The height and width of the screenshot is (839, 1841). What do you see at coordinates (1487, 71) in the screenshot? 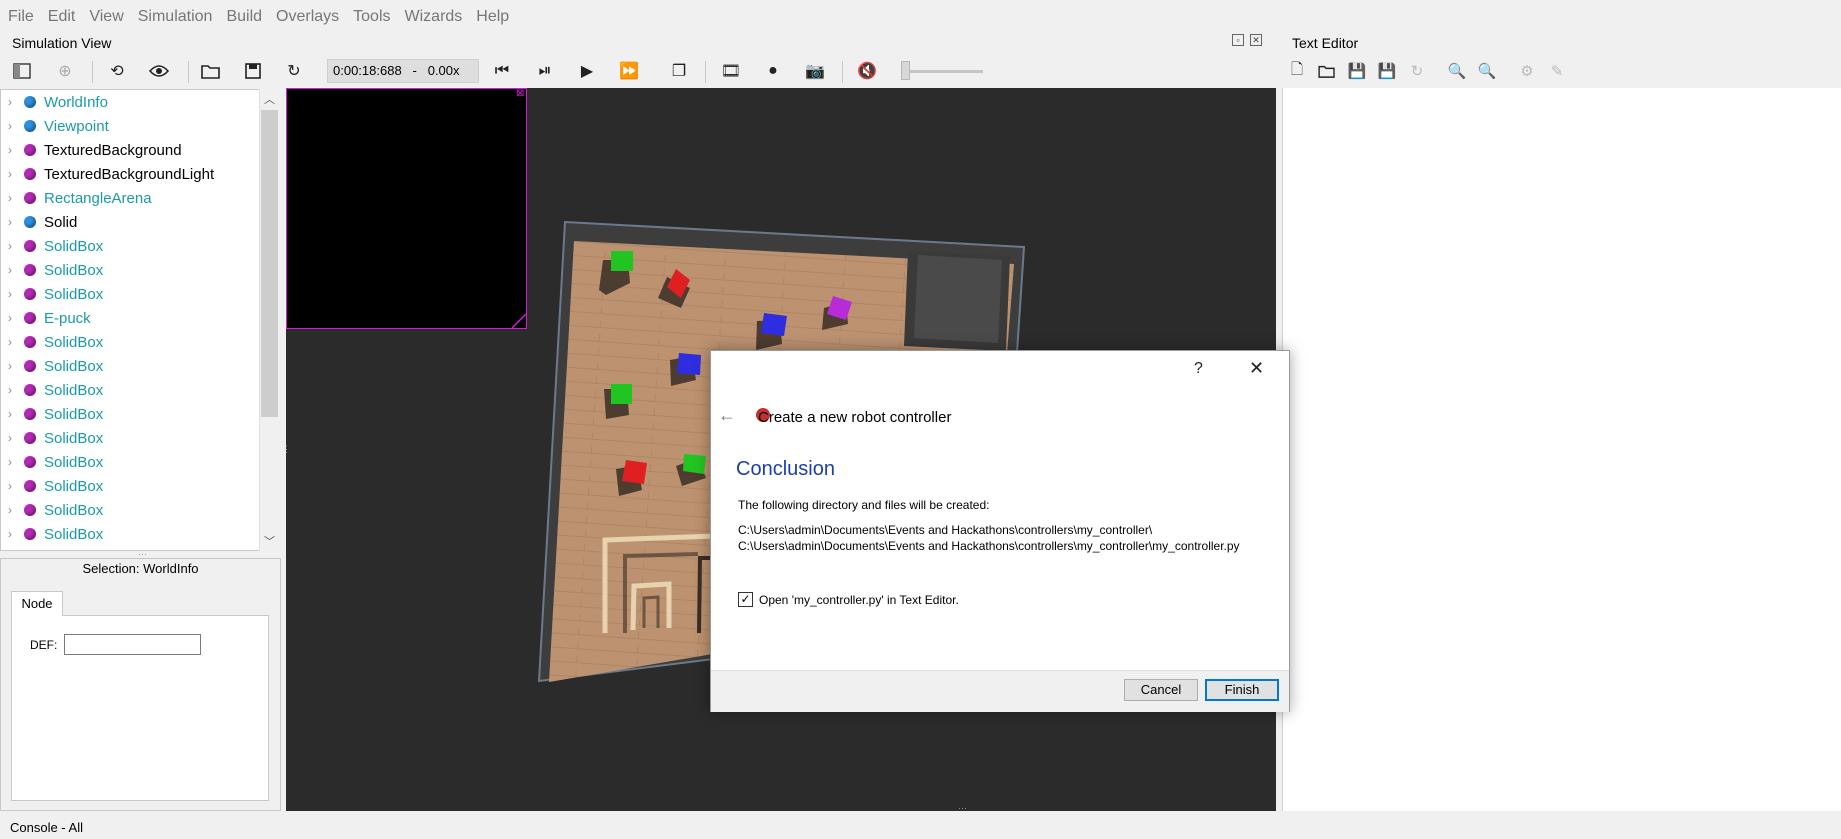
I see `replace-icon: 🔍` at bounding box center [1487, 71].